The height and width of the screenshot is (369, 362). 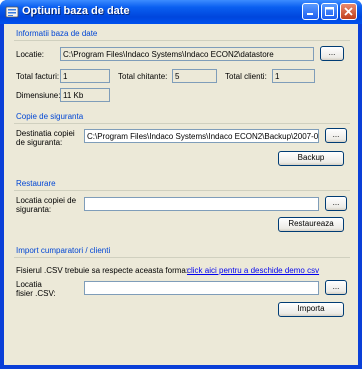 What do you see at coordinates (194, 76) in the screenshot?
I see `total-receipts-field: 5` at bounding box center [194, 76].